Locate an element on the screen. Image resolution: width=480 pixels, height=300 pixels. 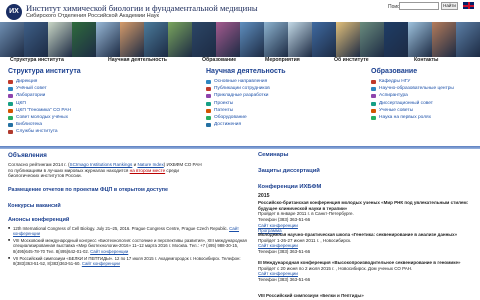
education-item: Наука на первых ролях is located at coordinates (412, 117).